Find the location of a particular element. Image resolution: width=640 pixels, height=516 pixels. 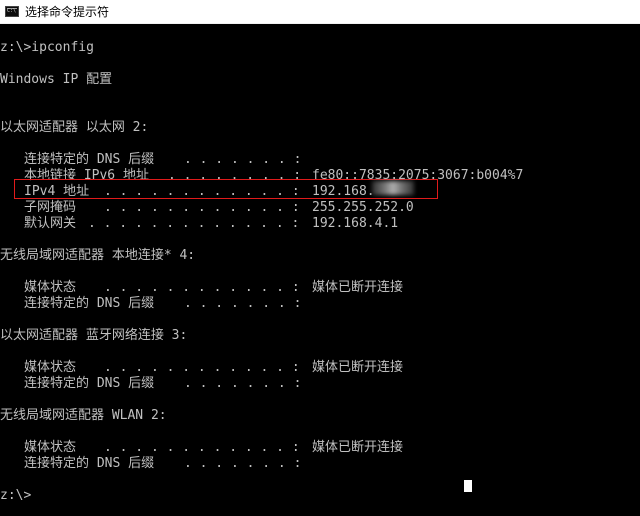

adapter-title: 无线局域网适配器 本地连接* 4: is located at coordinates (98, 255).